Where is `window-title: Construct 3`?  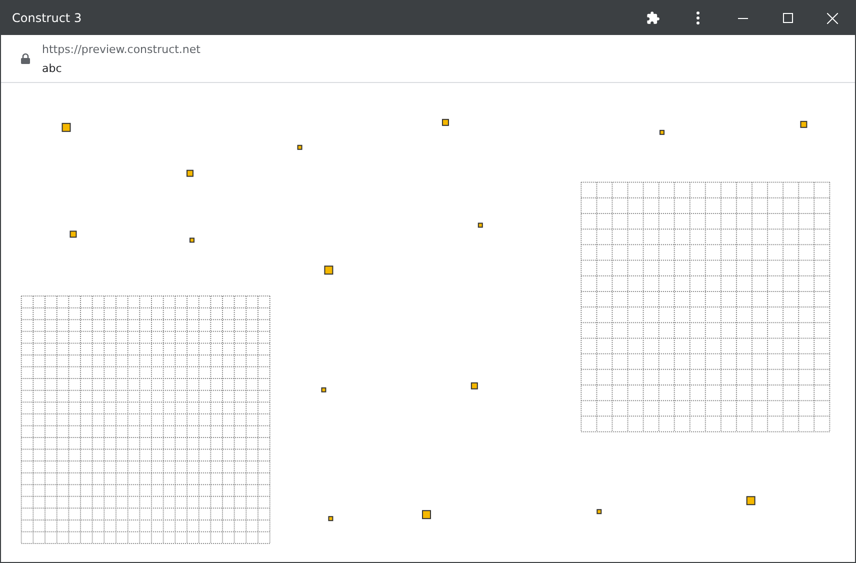
window-title: Construct 3 is located at coordinates (47, 18).